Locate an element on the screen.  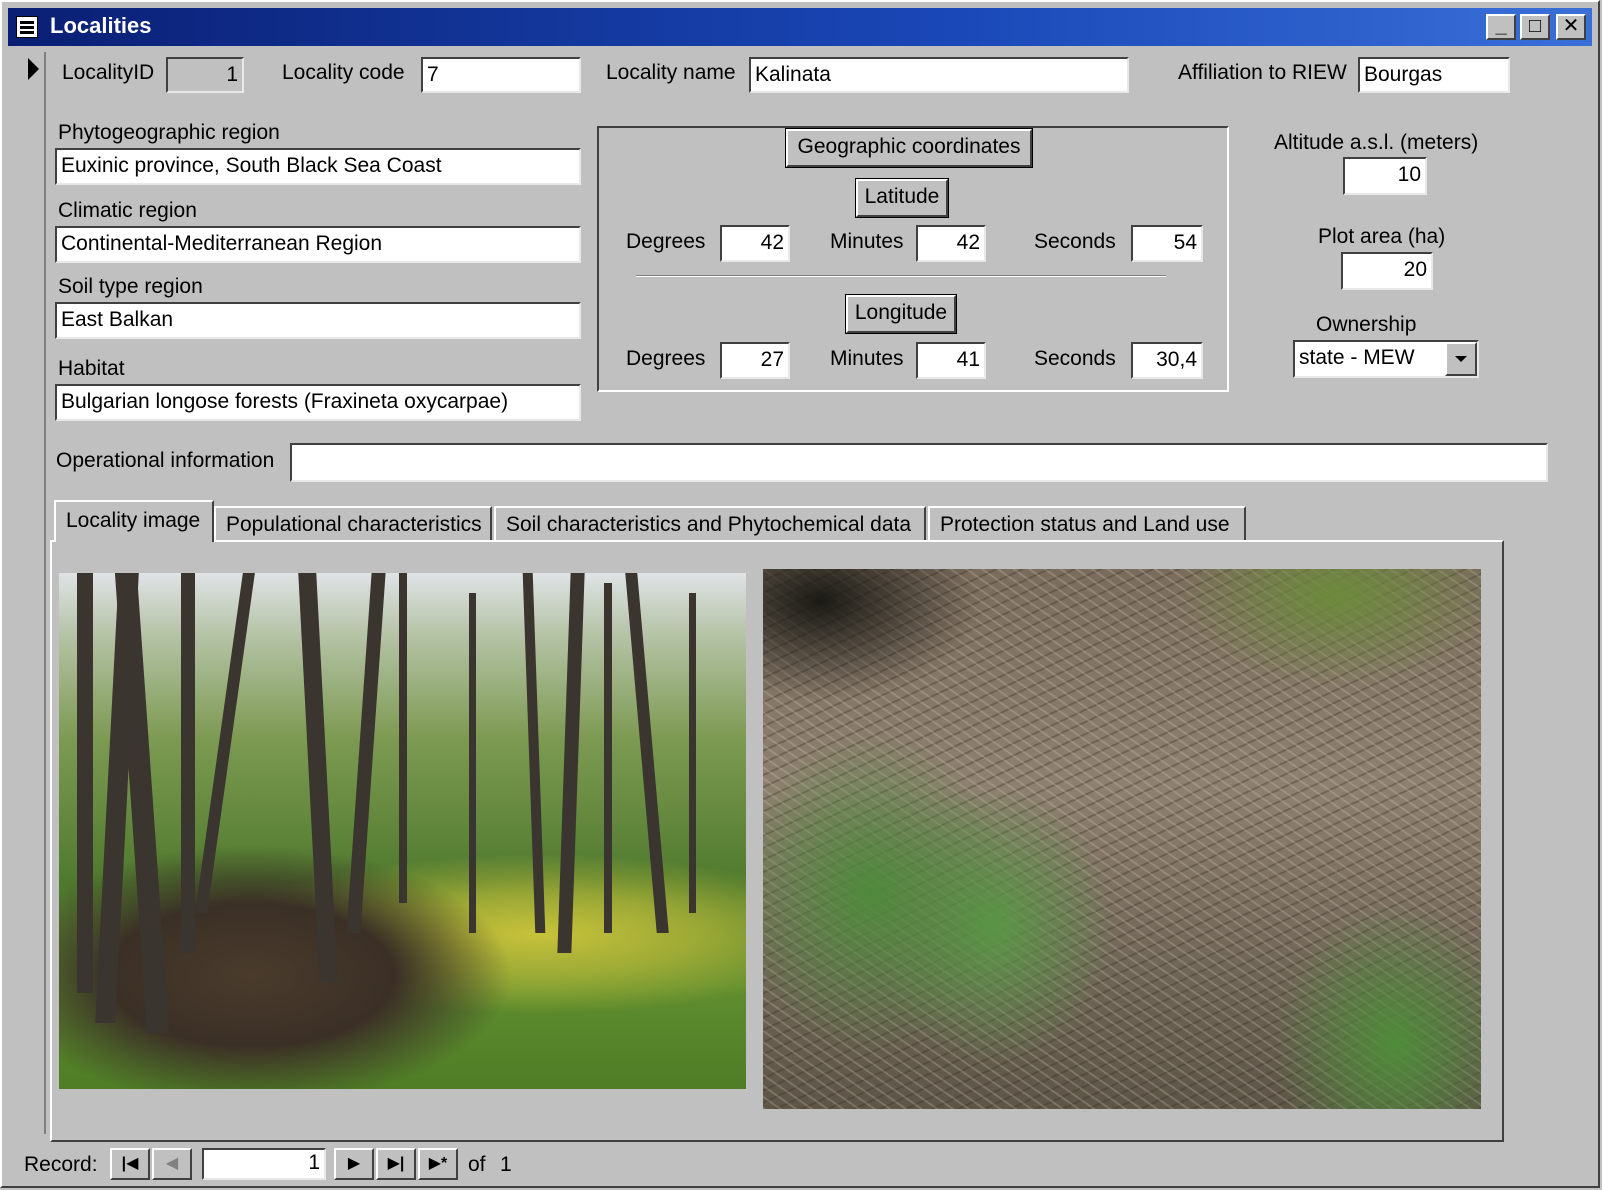
tab-protection-status: Protection status and Land use is located at coordinates (1087, 524).